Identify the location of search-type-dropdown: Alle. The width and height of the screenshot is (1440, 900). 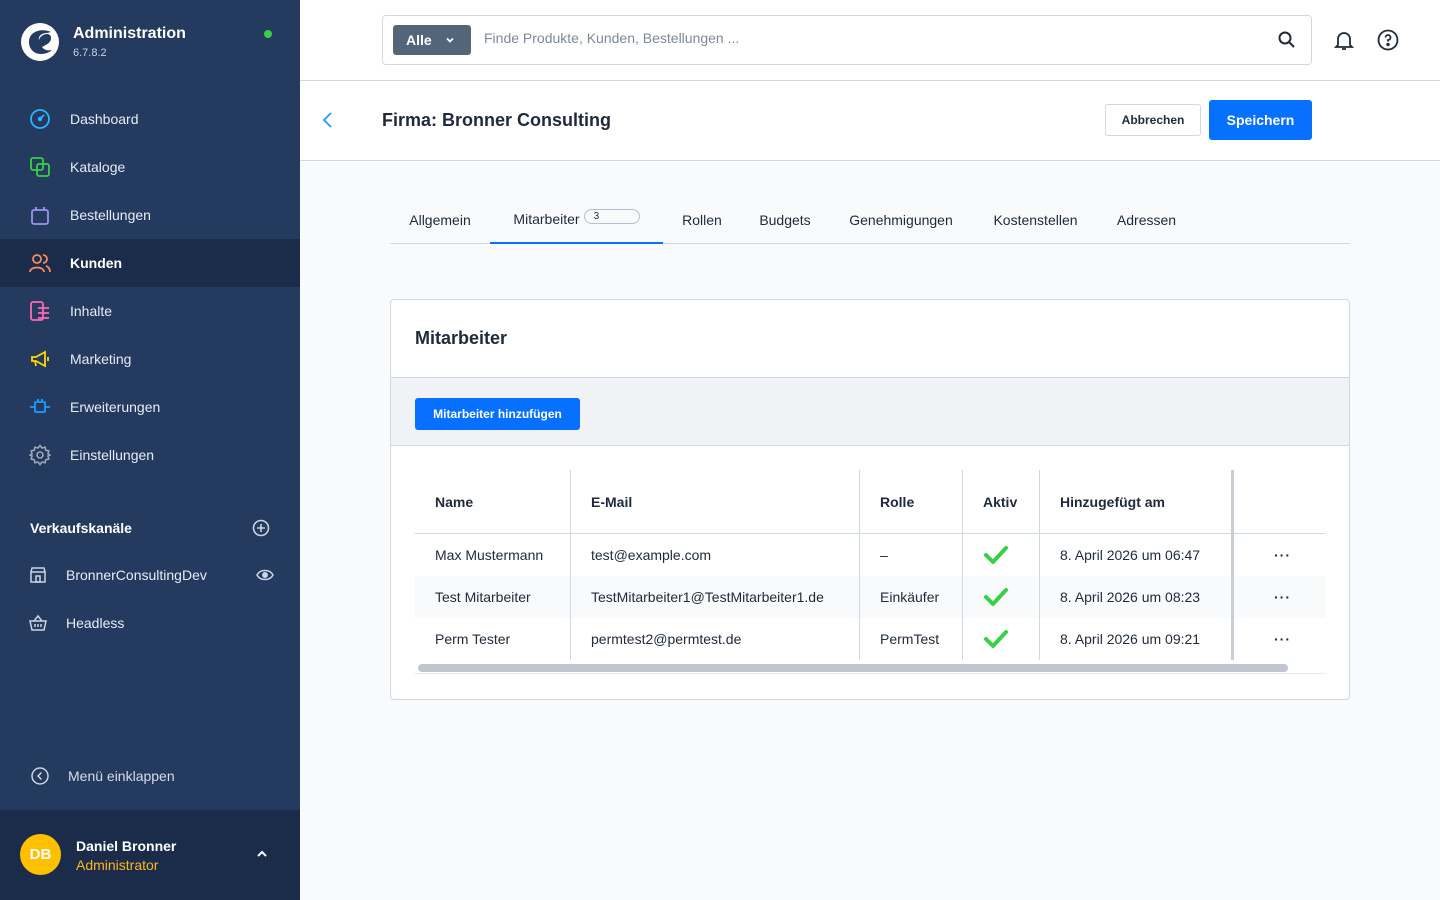
(432, 40).